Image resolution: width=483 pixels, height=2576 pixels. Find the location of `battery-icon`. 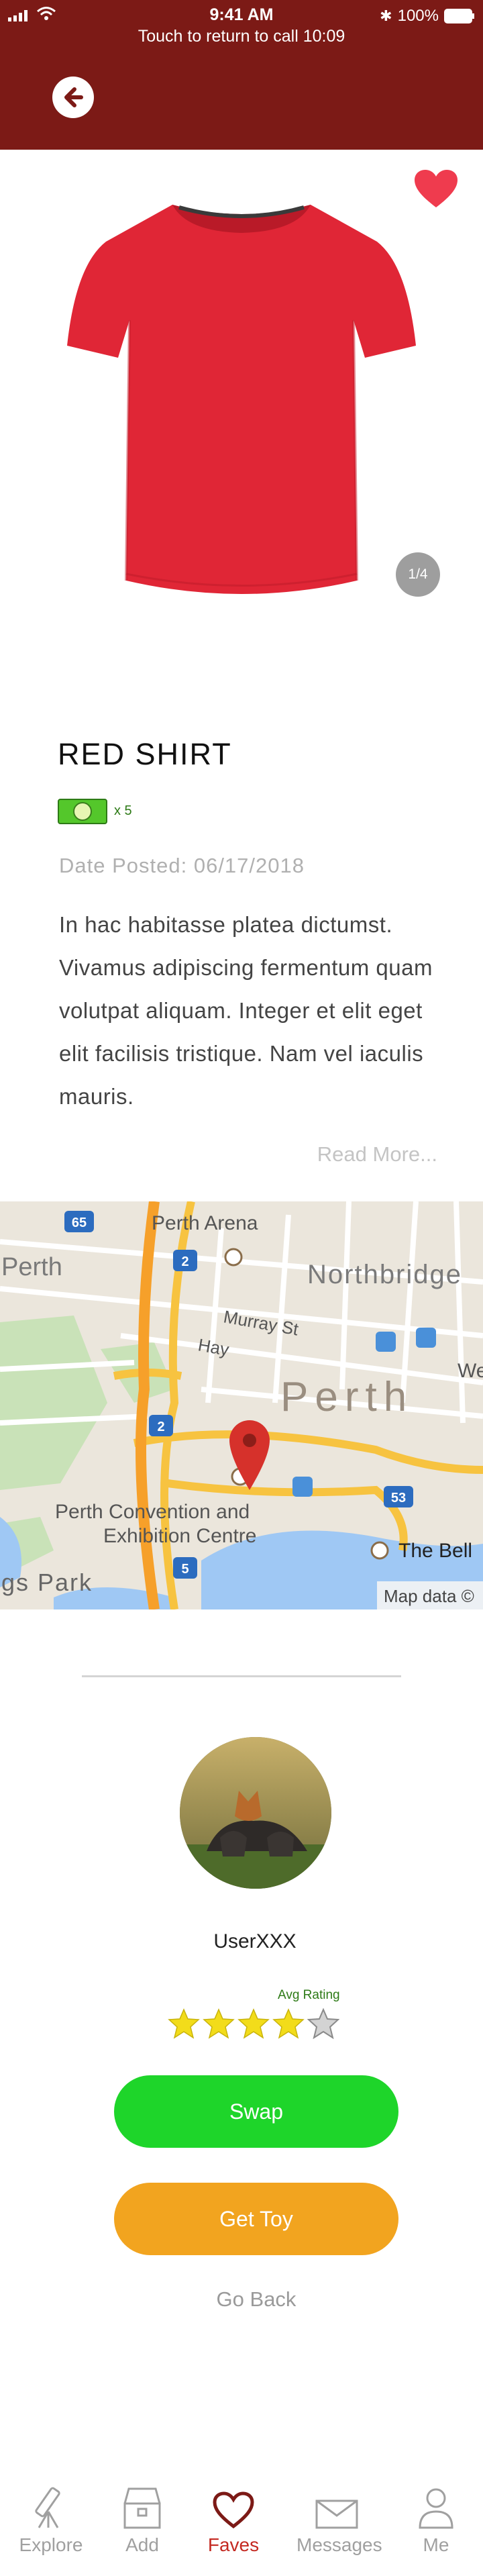

battery-icon is located at coordinates (459, 16).